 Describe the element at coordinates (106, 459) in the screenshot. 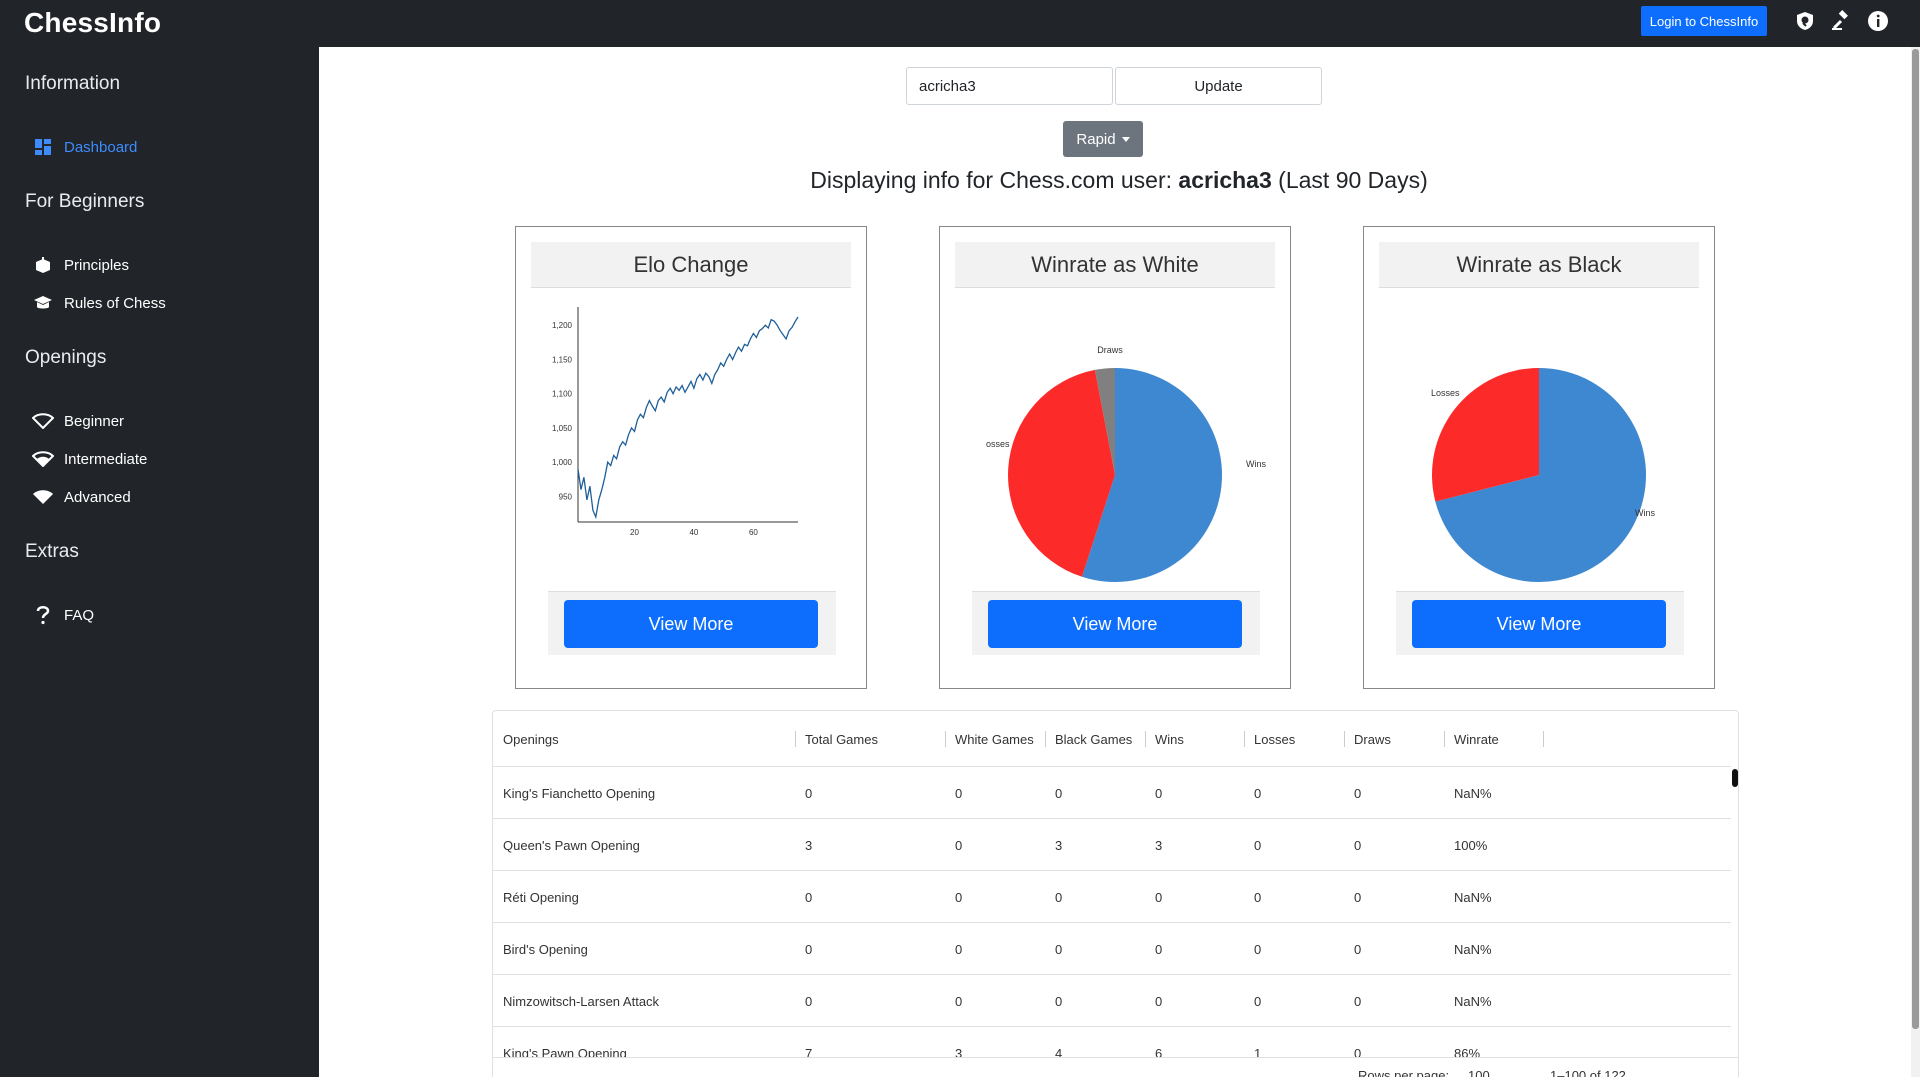

I see `sidebar-item-label: Intermediate` at that location.